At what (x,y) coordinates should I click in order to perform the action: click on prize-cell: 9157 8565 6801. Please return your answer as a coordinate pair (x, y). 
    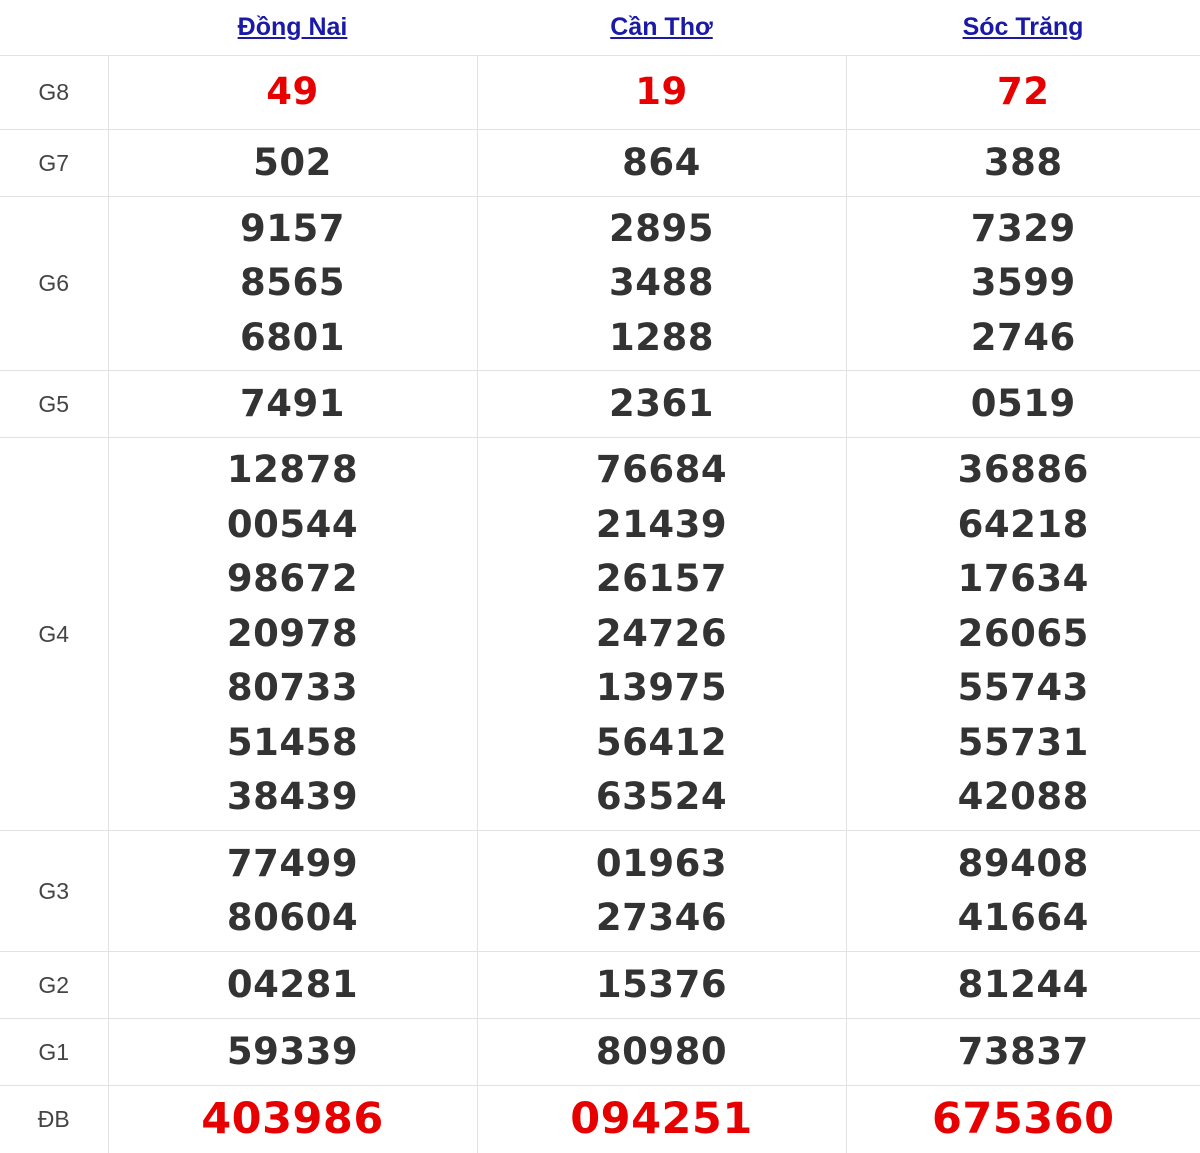
    Looking at the image, I should click on (292, 283).